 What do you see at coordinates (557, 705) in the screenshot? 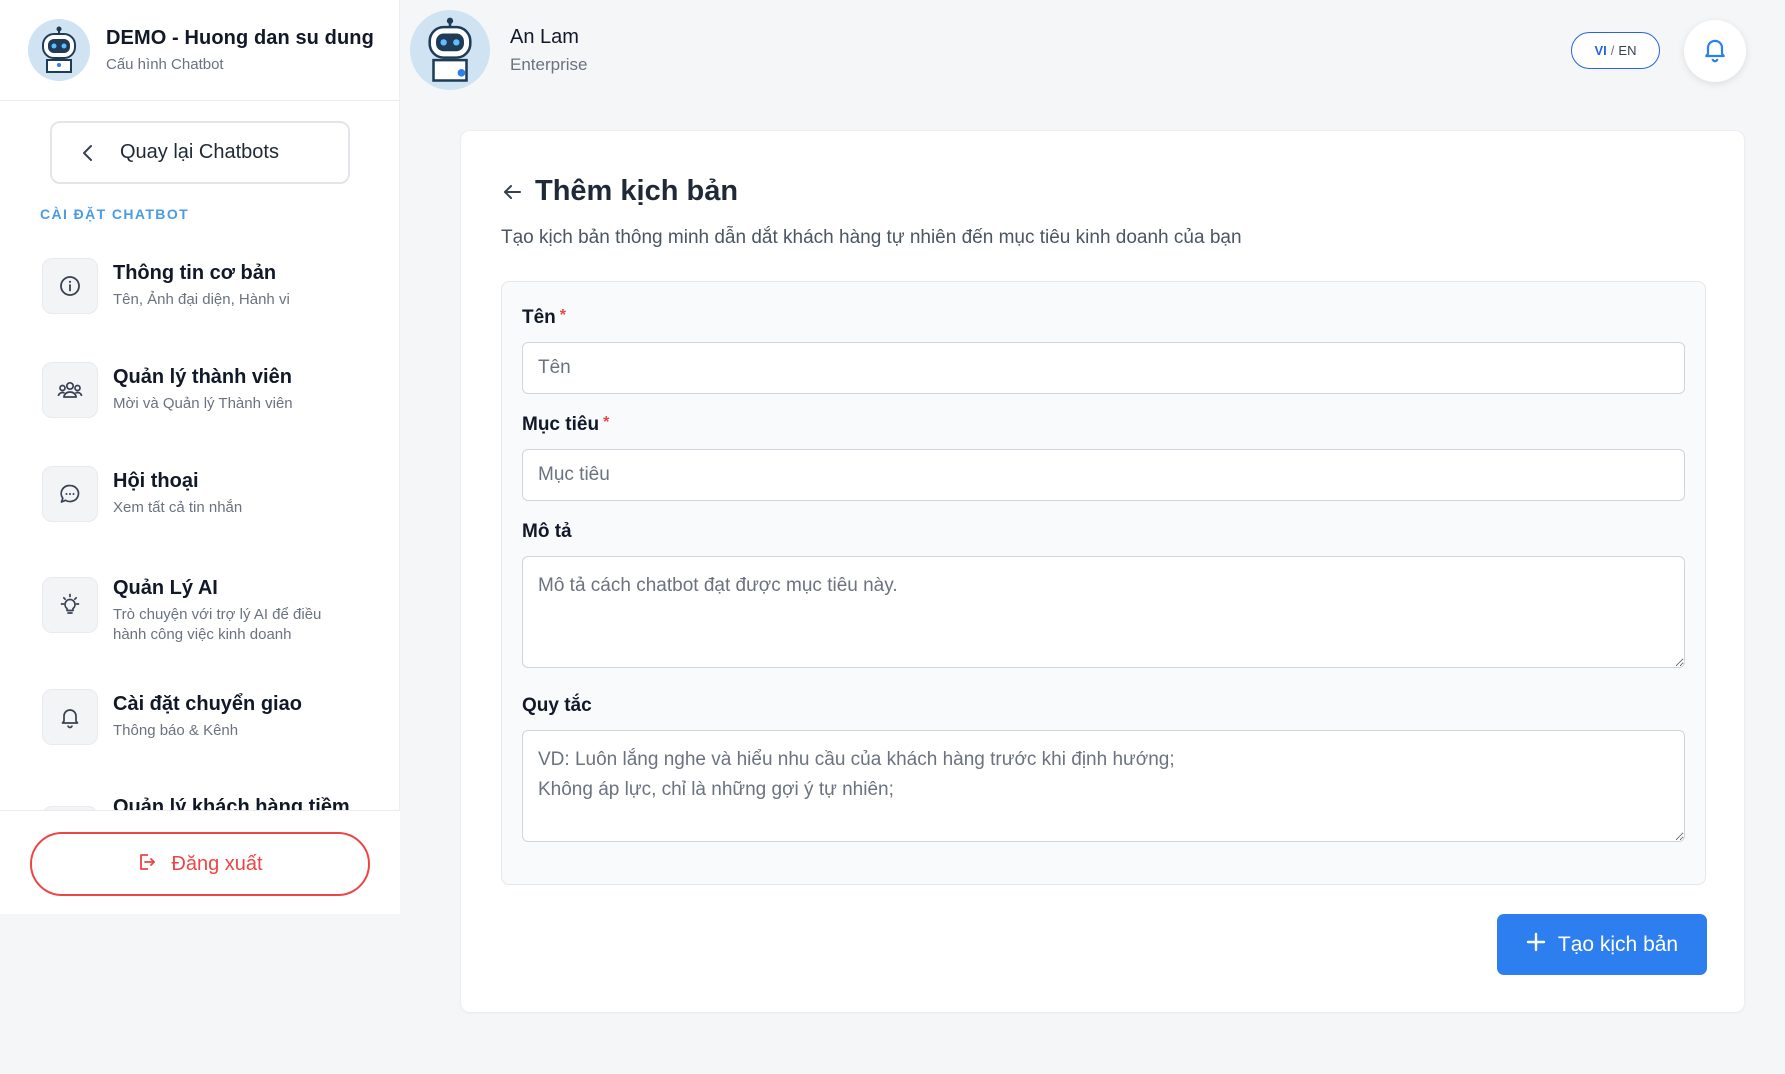
I see `rules-label: Quy tắc` at bounding box center [557, 705].